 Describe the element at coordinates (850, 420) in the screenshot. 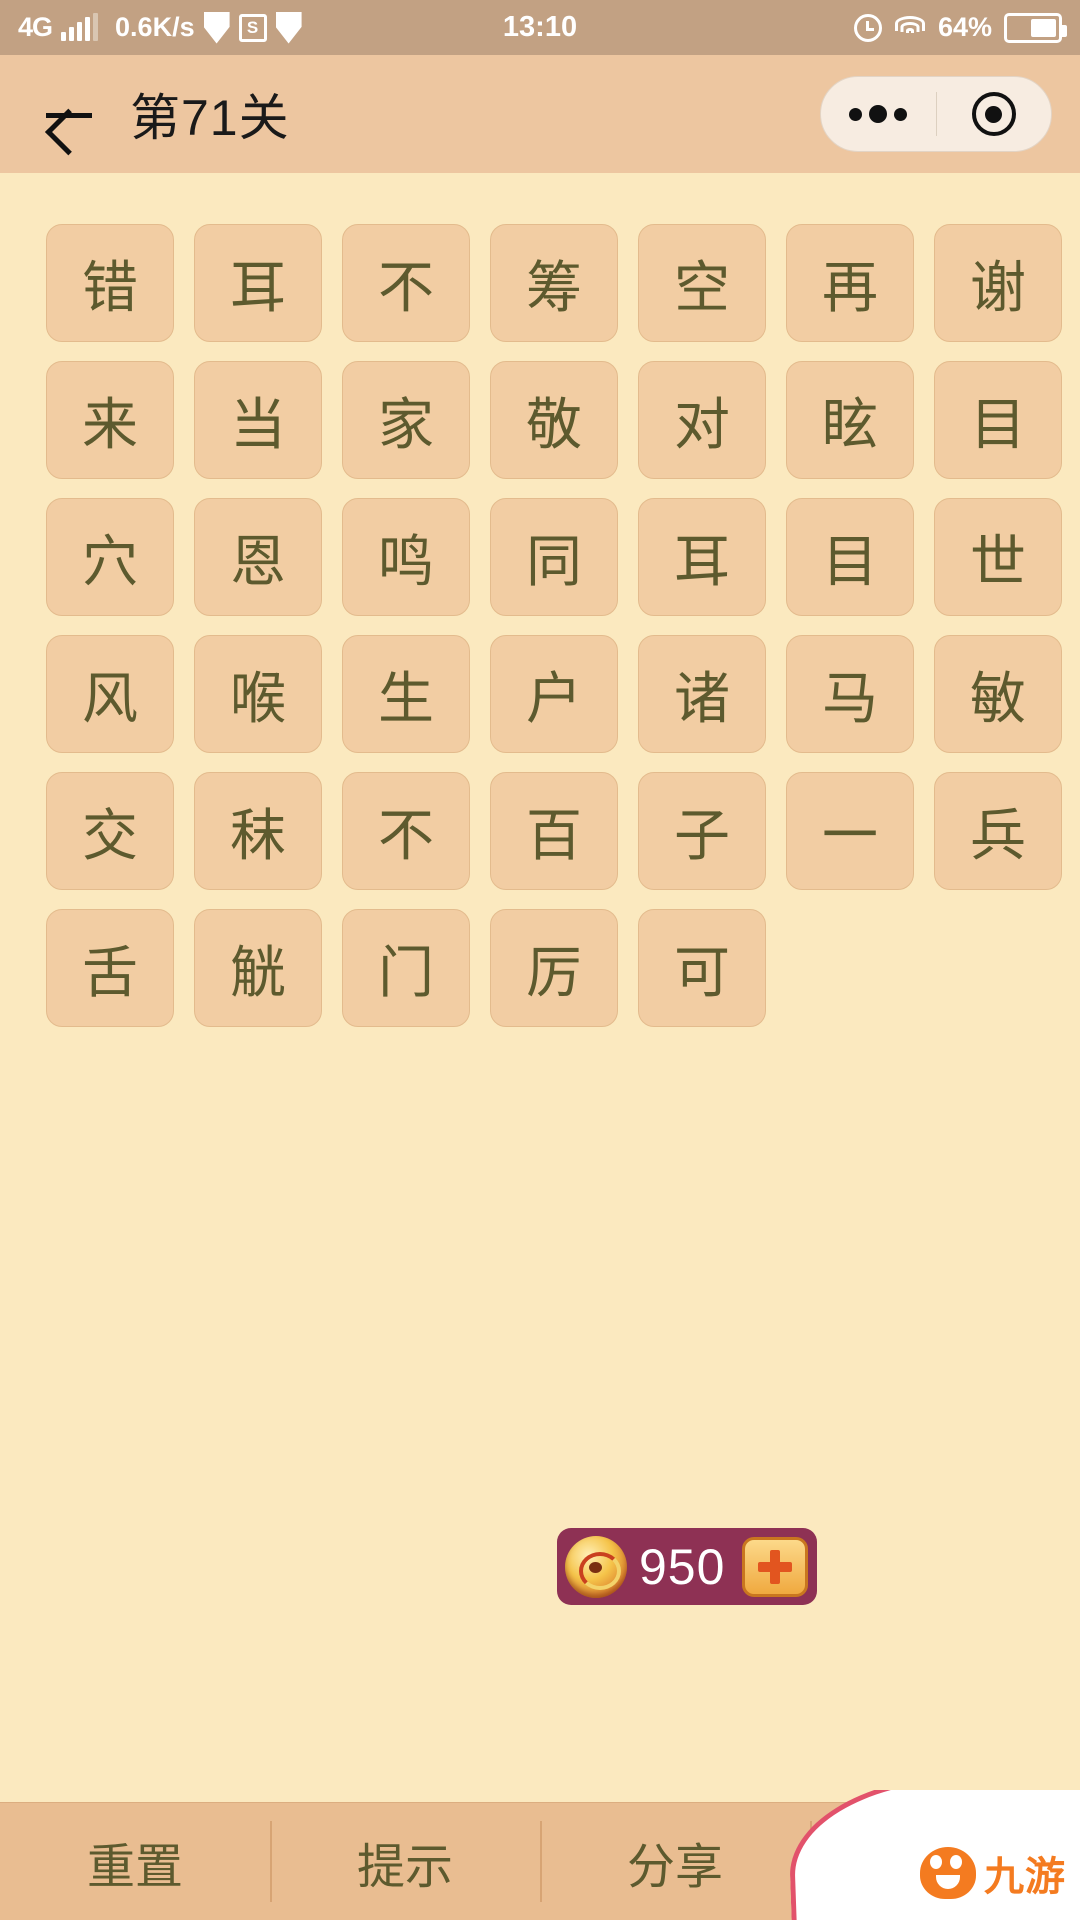

I see `tile: 眩` at that location.